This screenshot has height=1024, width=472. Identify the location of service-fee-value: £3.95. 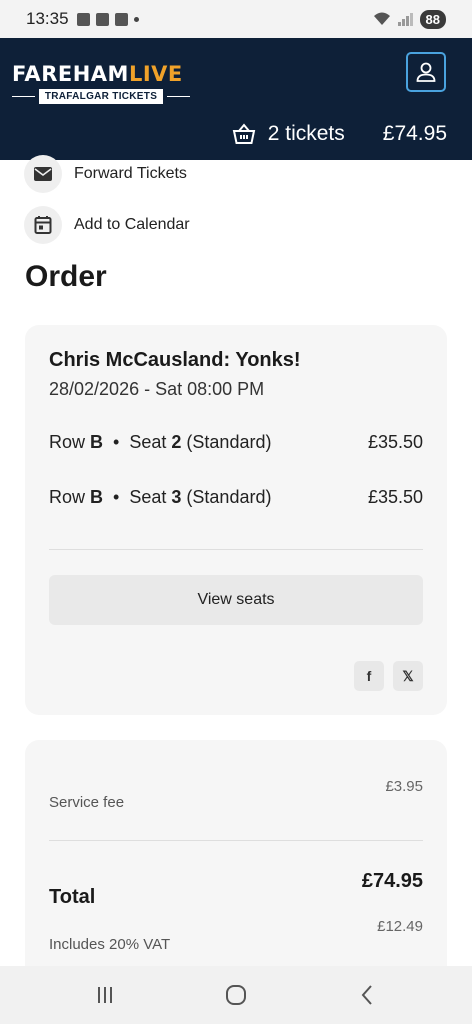
(404, 786).